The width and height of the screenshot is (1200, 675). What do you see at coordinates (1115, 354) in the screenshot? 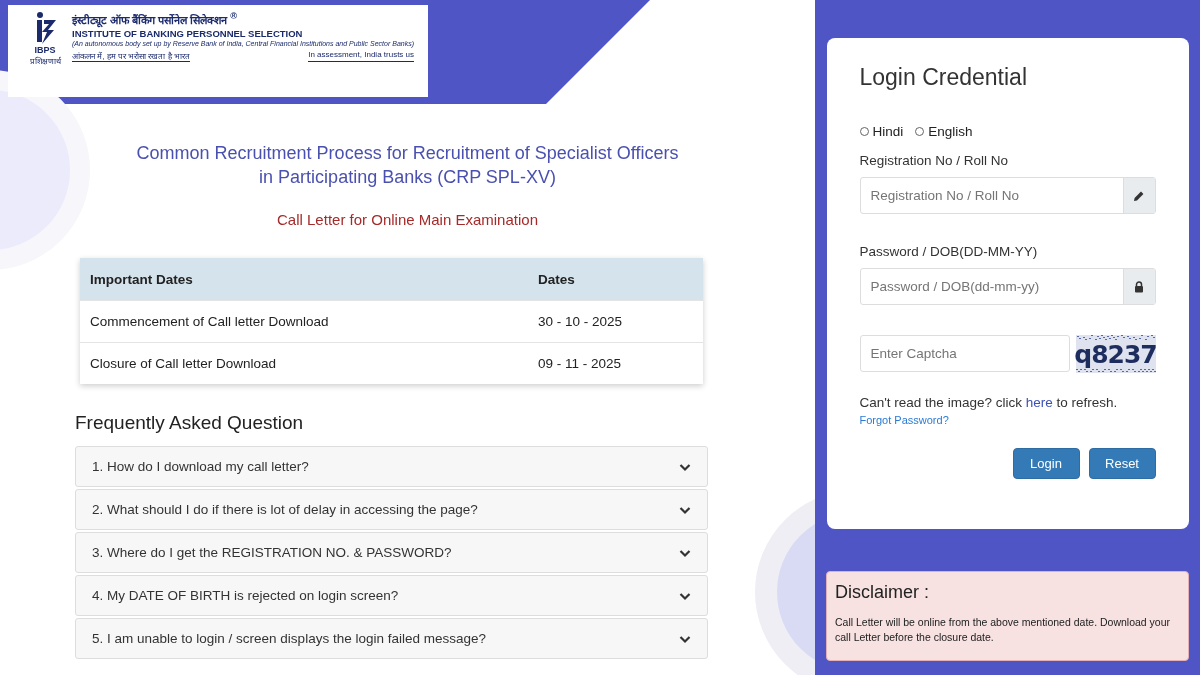
I see `captcha-image: q8237` at bounding box center [1115, 354].